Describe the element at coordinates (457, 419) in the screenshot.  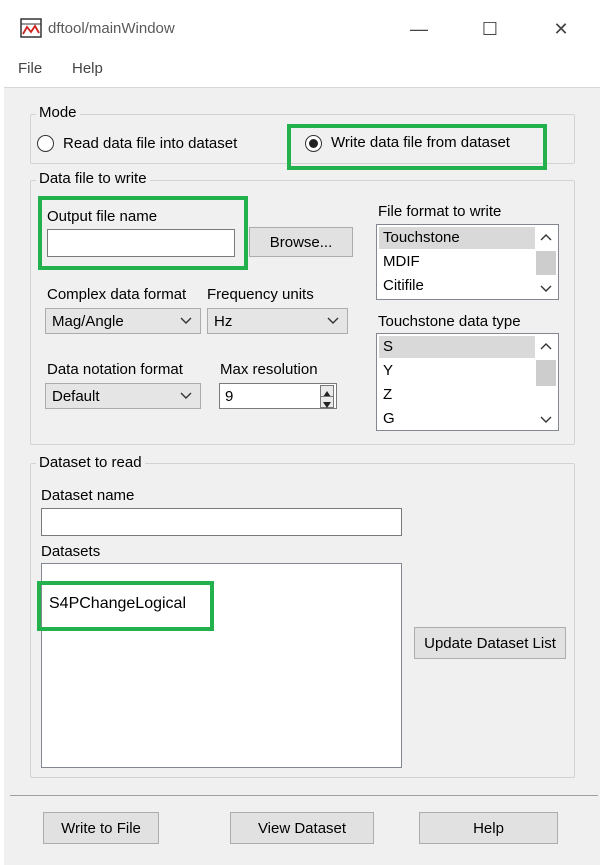
I see `touchstone-type-item: G` at that location.